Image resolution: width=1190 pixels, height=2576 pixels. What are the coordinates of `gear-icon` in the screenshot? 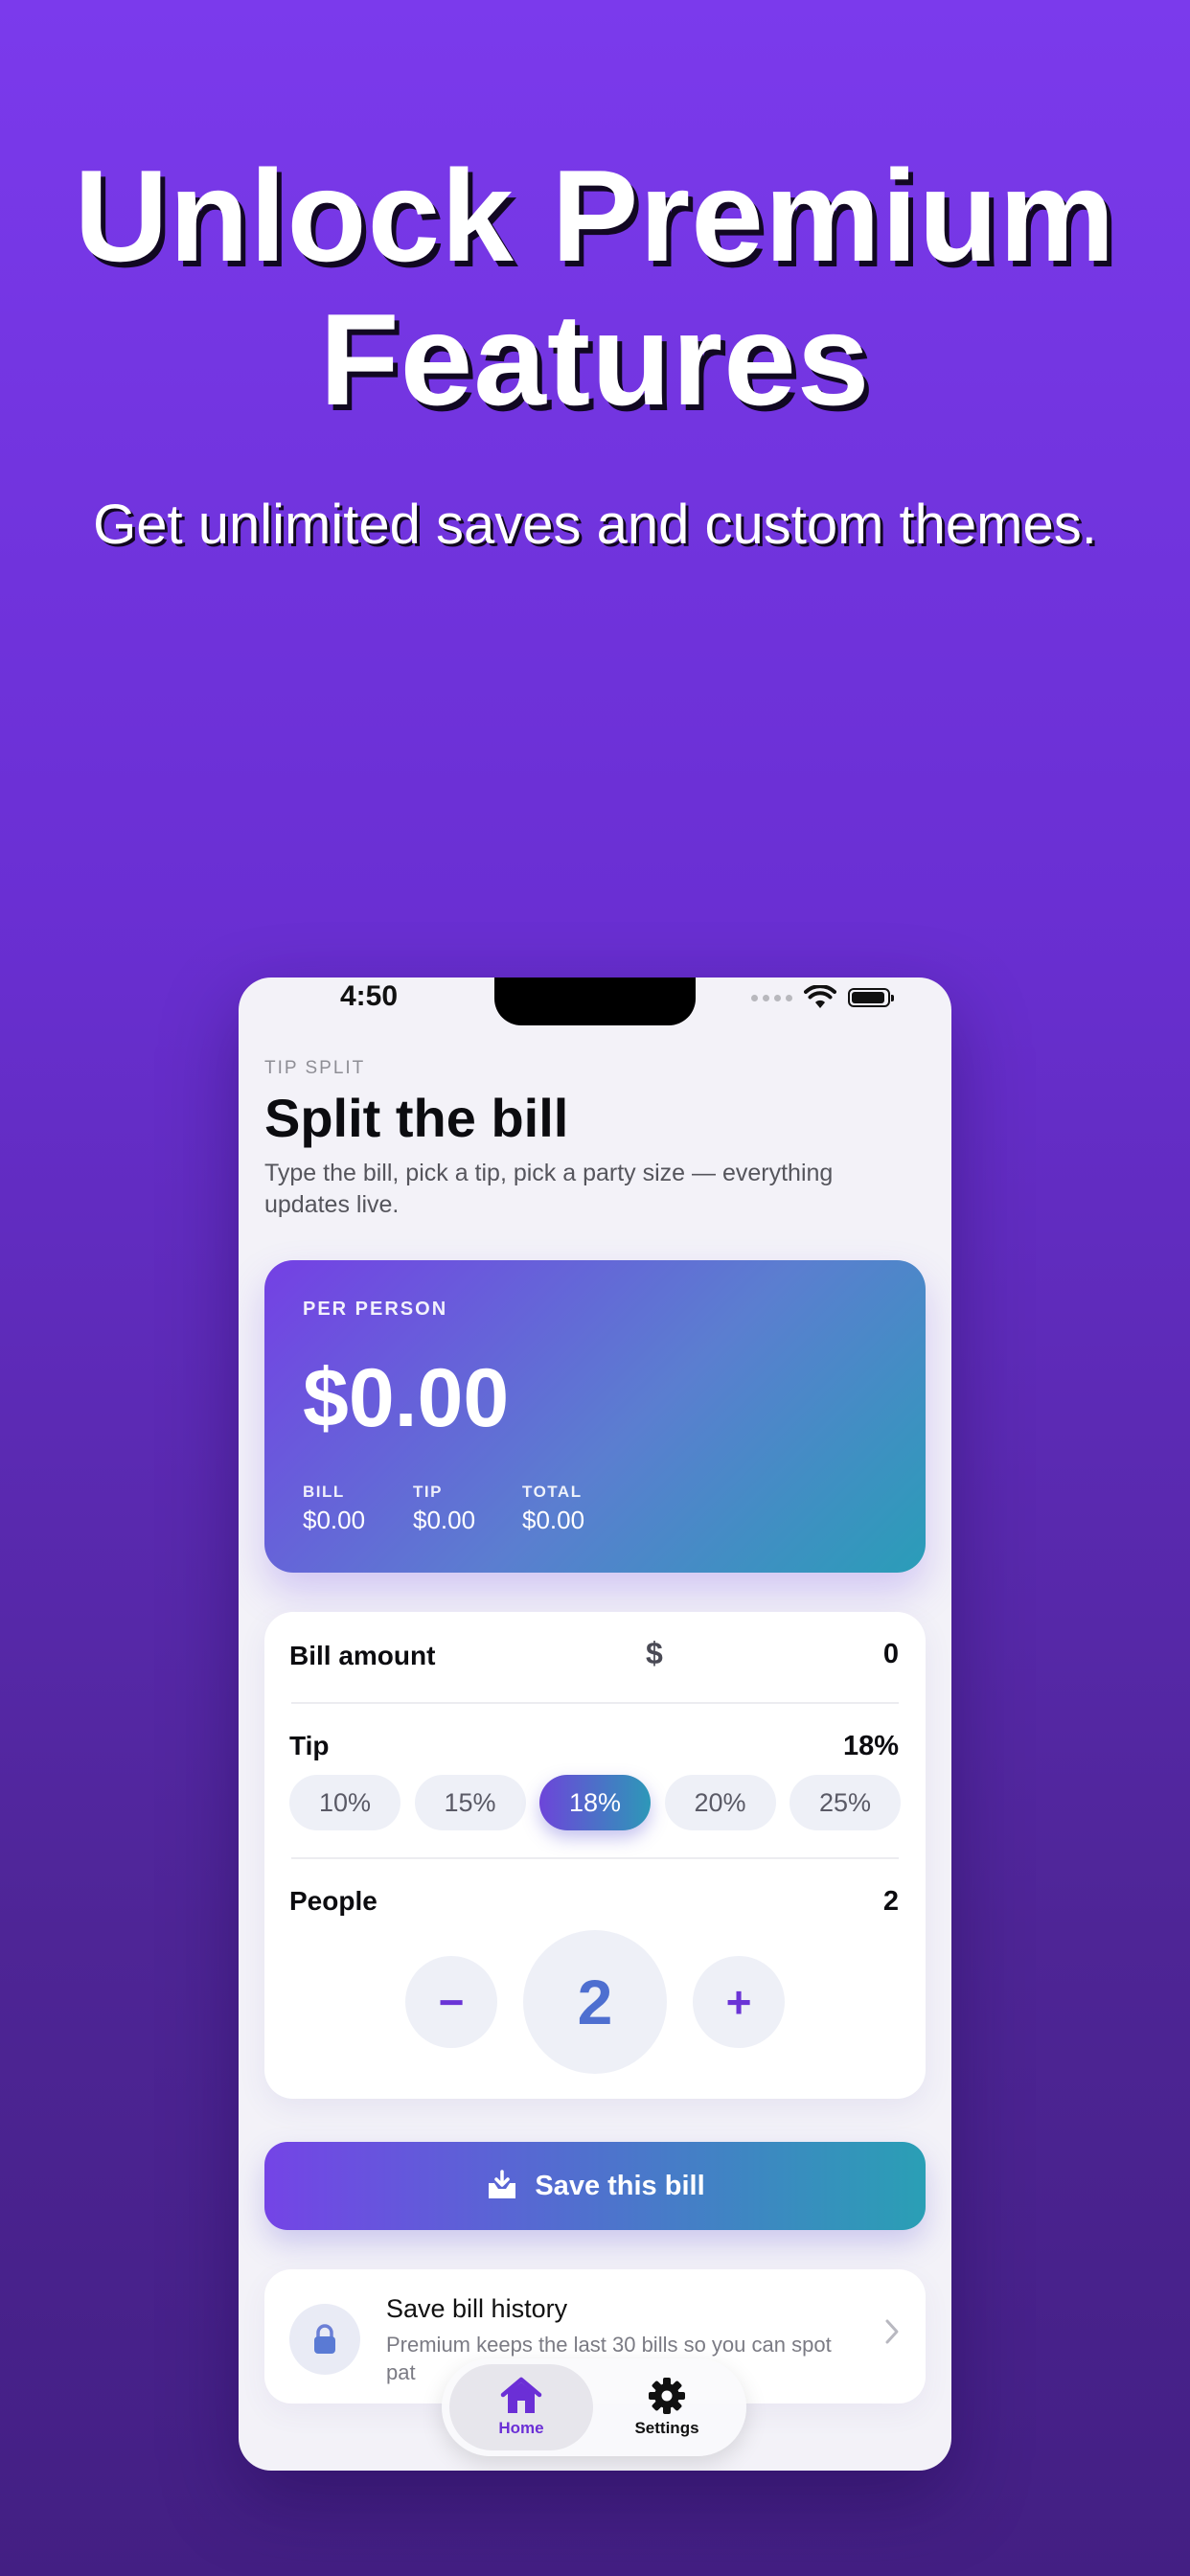 It's located at (667, 2396).